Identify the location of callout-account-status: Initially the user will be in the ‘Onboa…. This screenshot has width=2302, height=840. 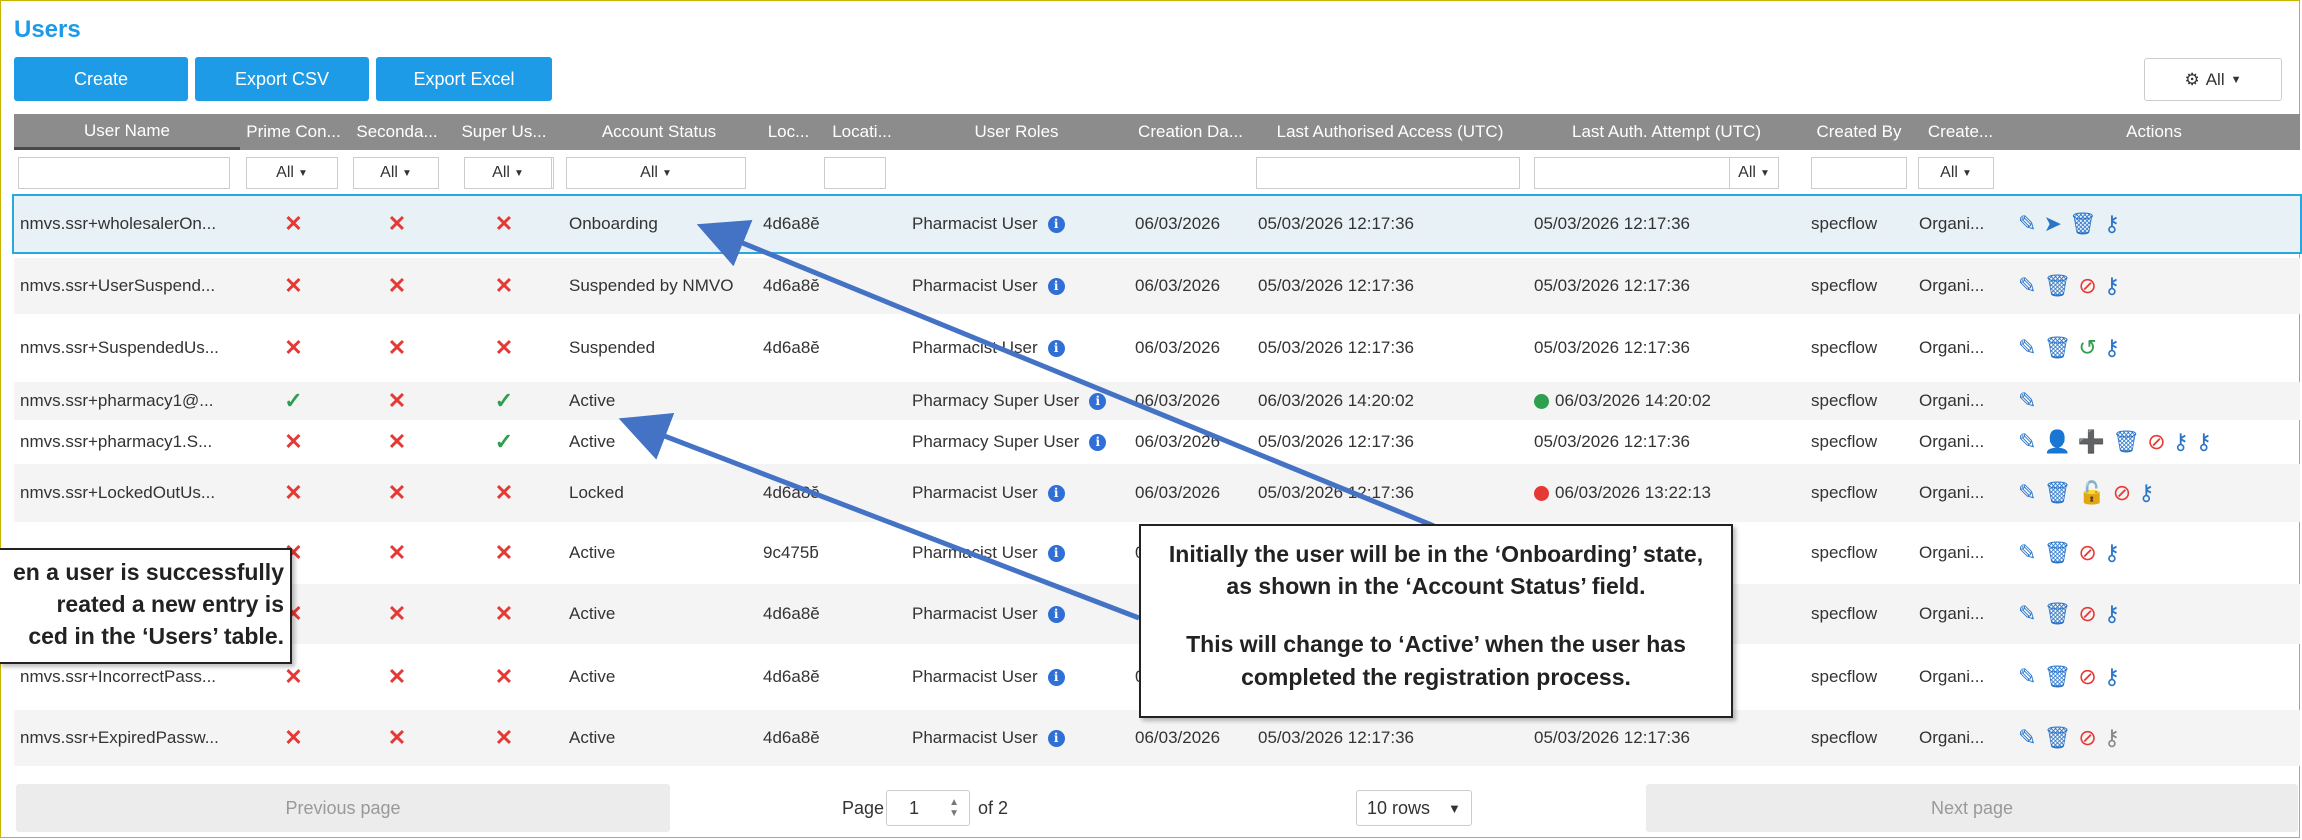
(1436, 621).